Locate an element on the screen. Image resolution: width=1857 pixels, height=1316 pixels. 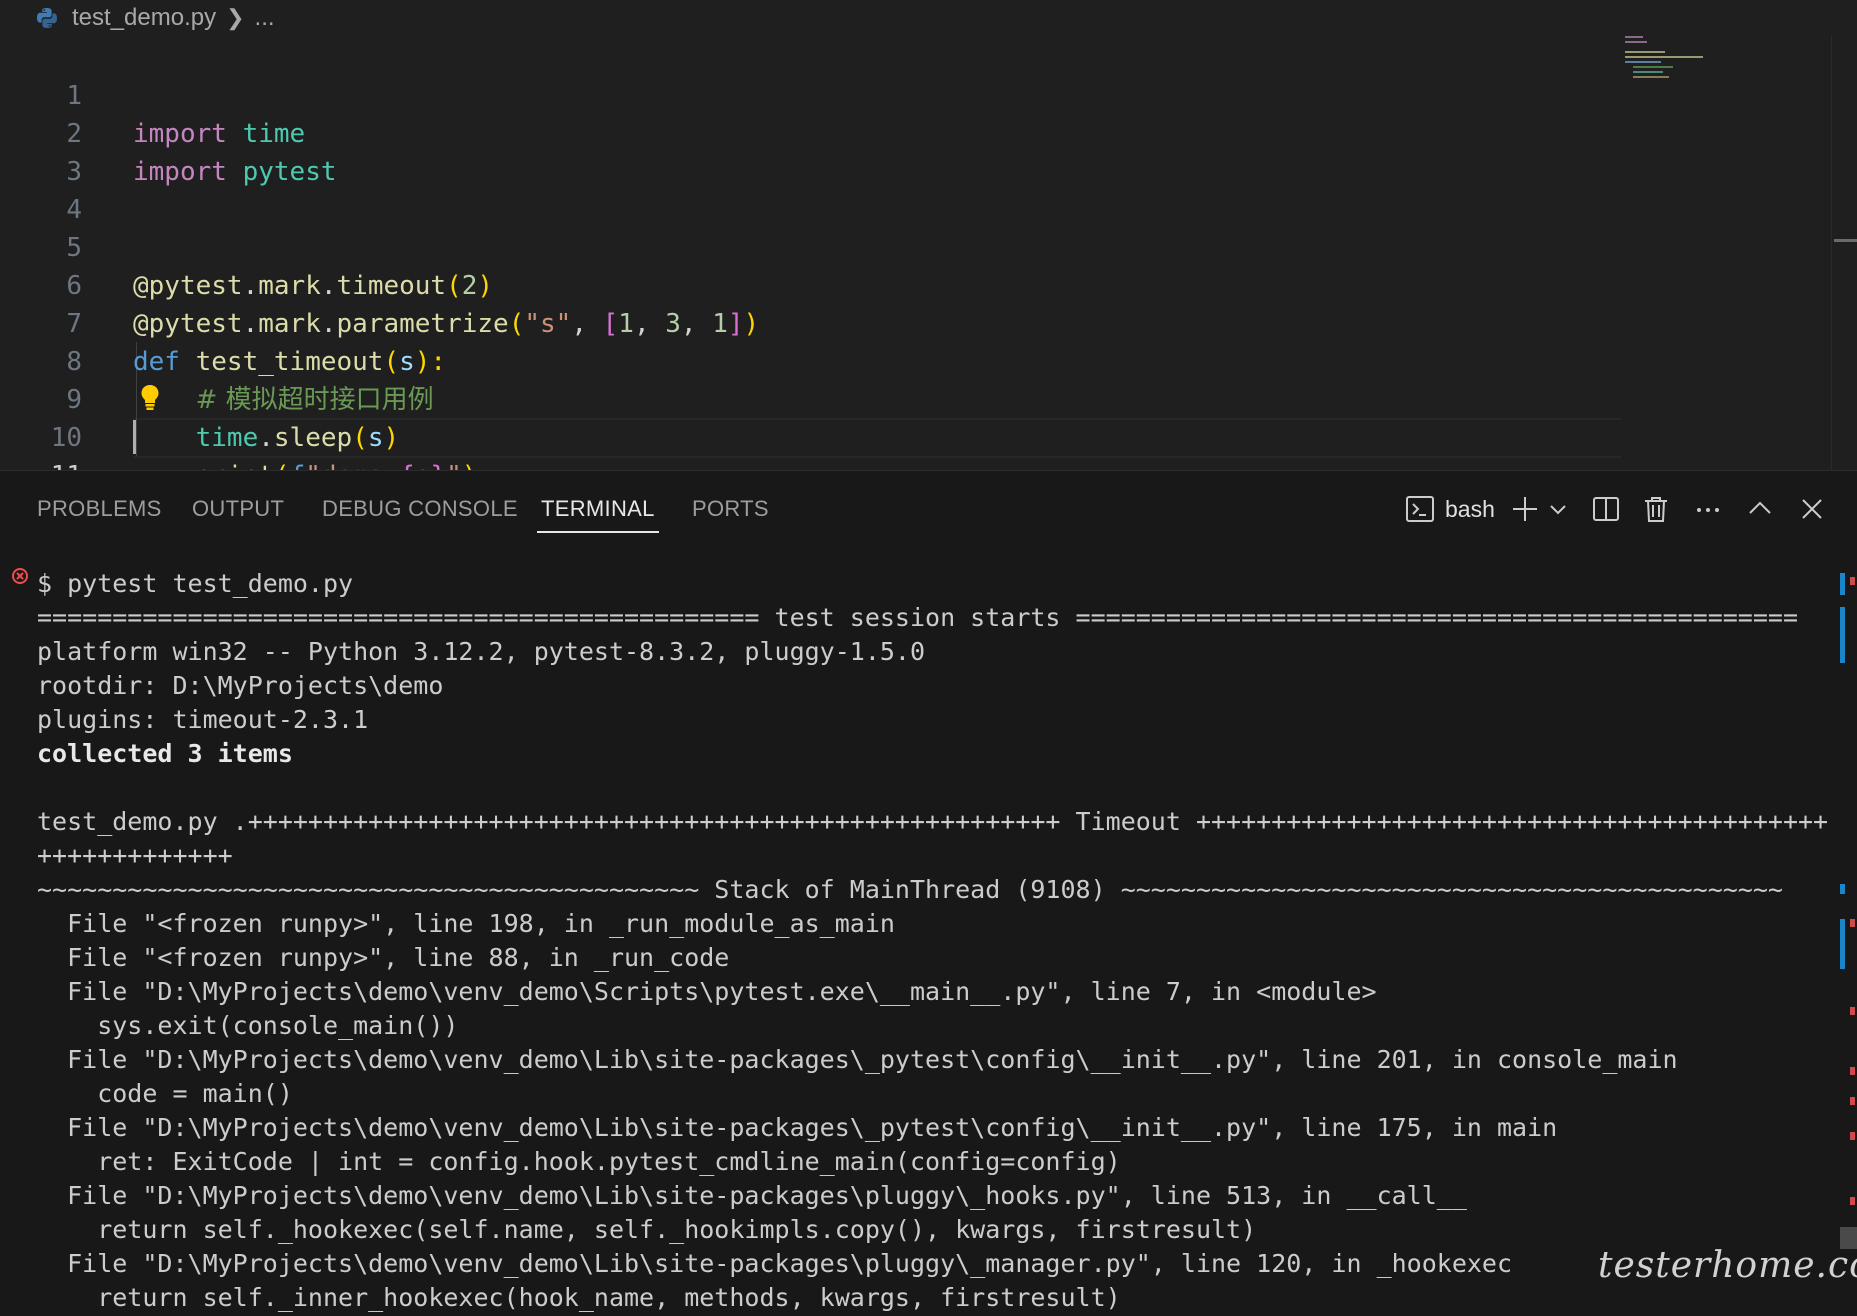
terminal-line: rootdir: D:\MyProjects\demo is located at coordinates (240, 685).